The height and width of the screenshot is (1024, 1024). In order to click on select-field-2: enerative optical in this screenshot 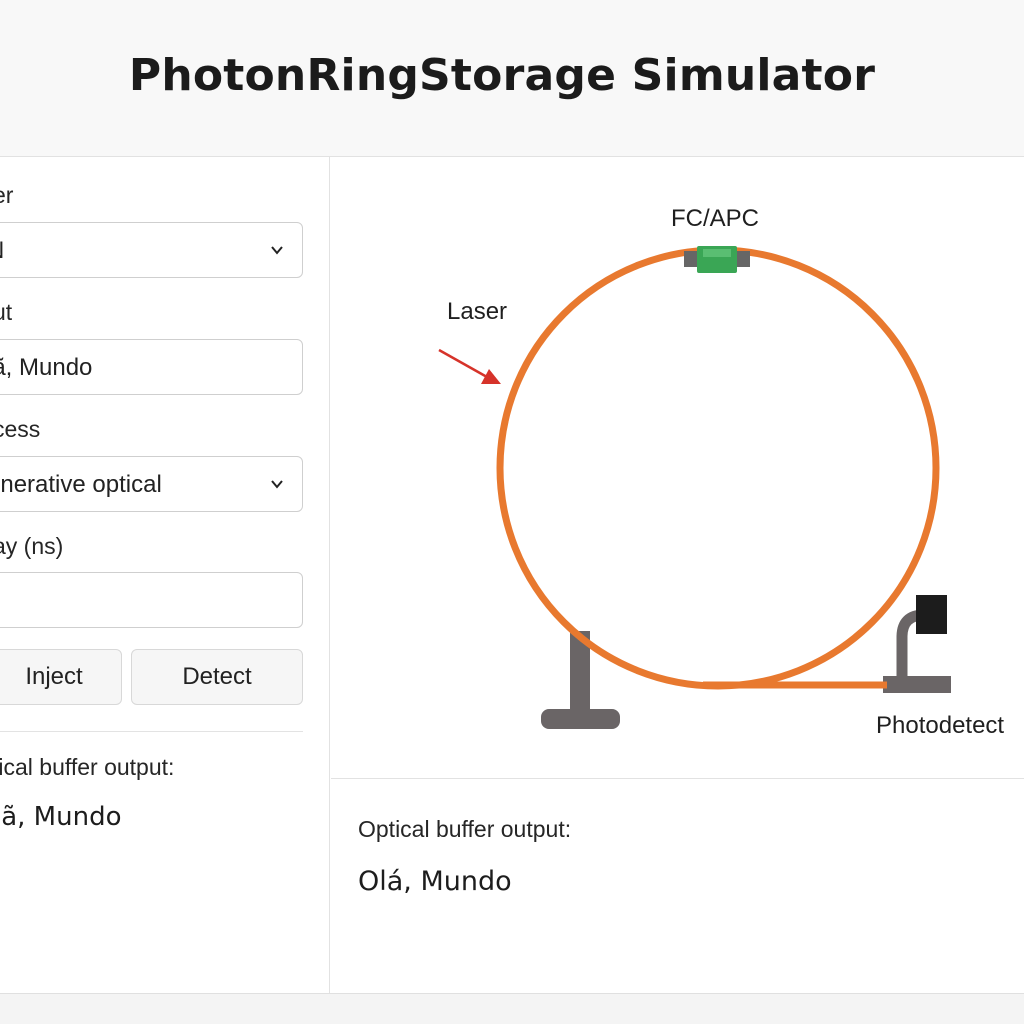, I will do `click(151, 484)`.